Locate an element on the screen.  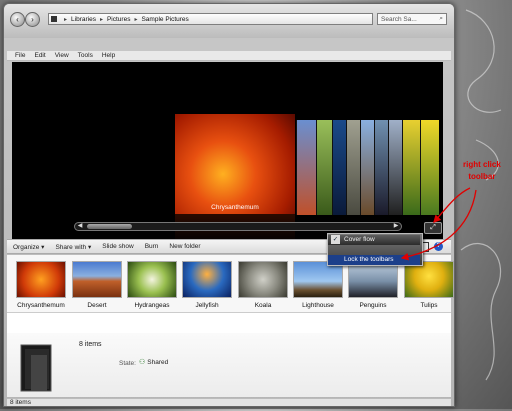
state-value: ⚇ Shared is located at coordinates (154, 362).